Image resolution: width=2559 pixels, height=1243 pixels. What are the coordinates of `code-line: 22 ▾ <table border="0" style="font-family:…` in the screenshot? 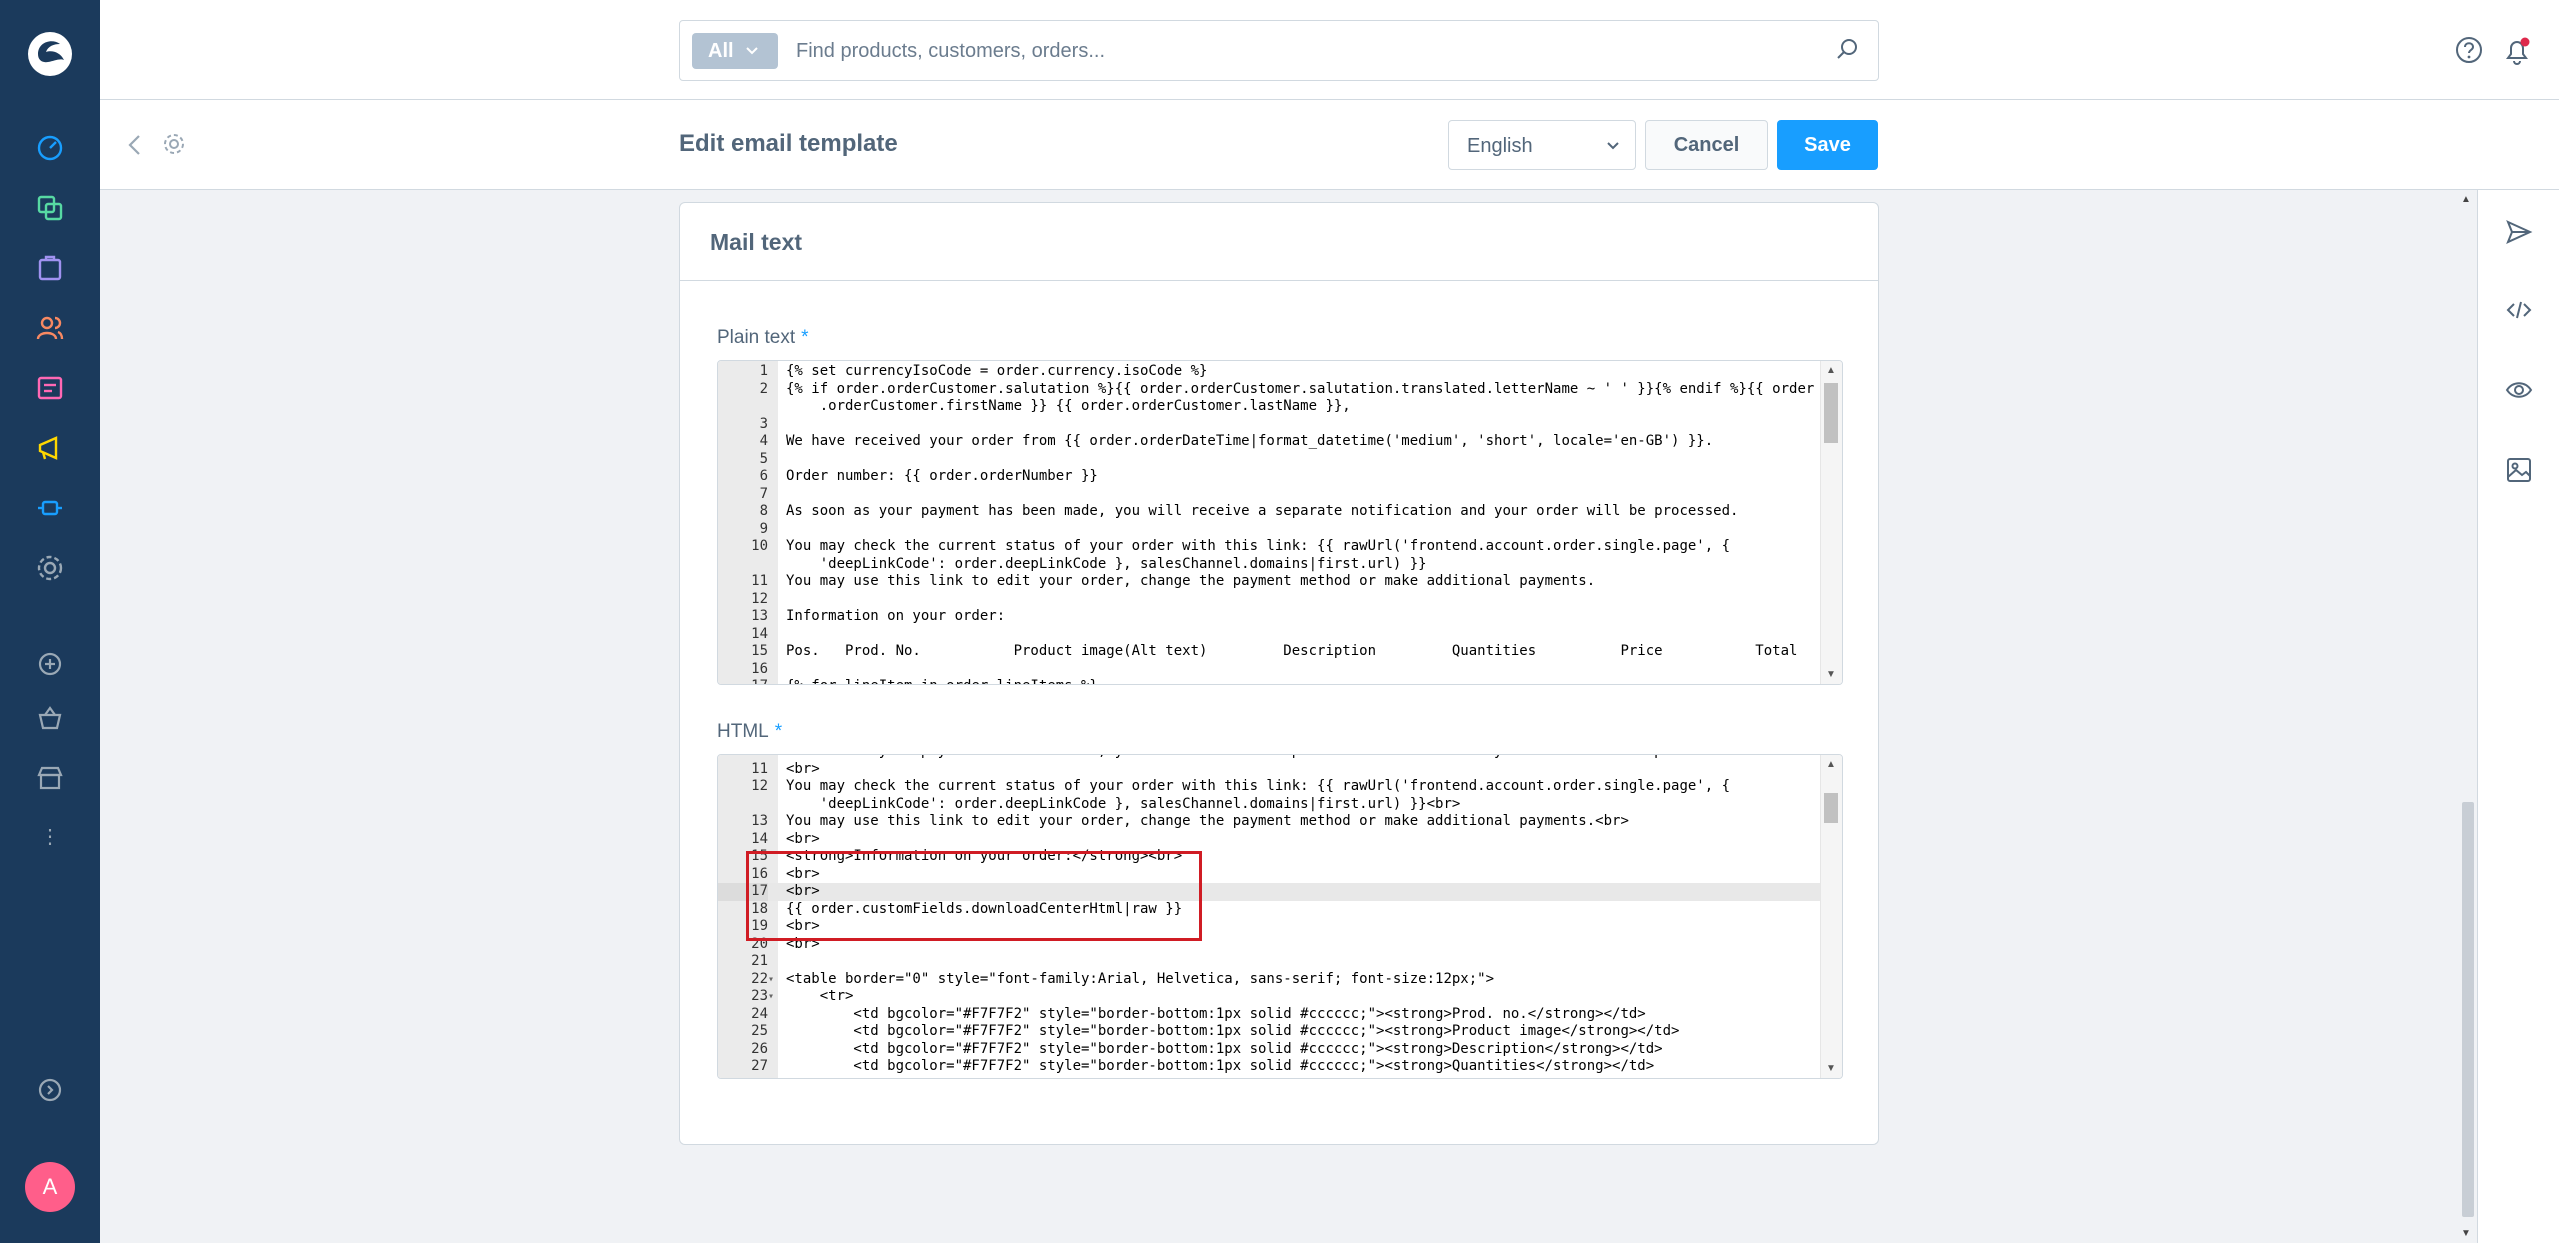 It's located at (1269, 980).